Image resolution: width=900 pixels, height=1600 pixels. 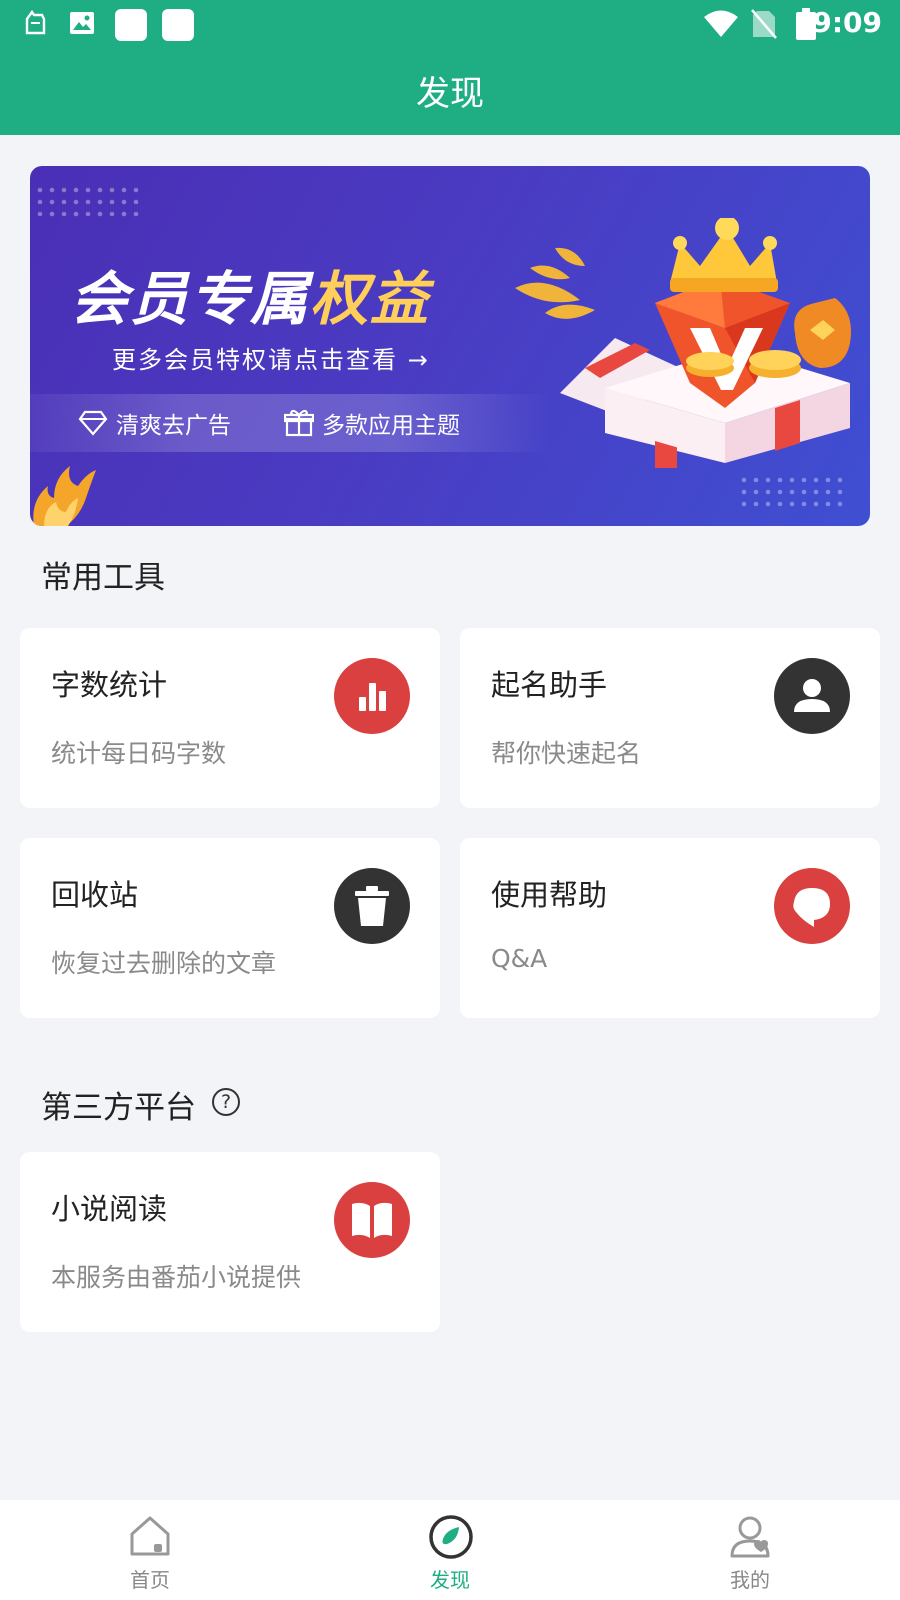 What do you see at coordinates (451, 1539) in the screenshot?
I see `compass-icon` at bounding box center [451, 1539].